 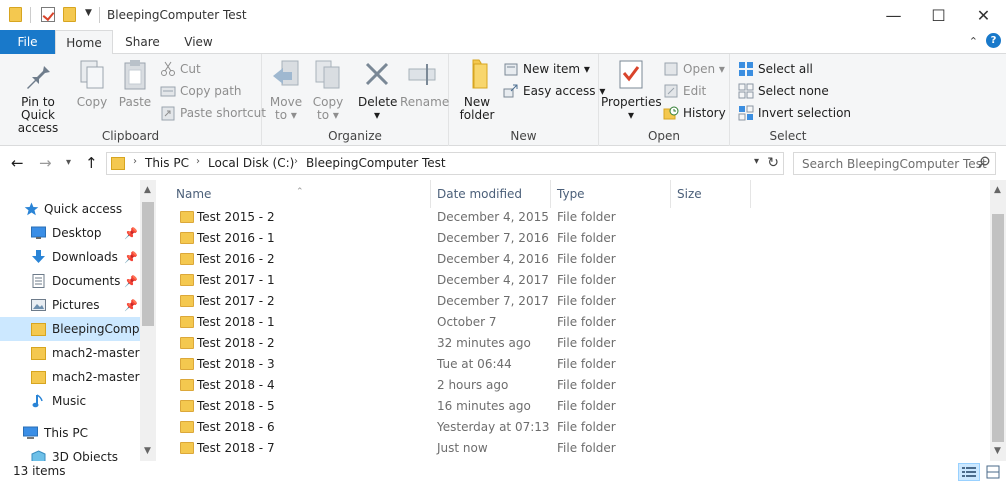 I want to click on paste-button: Paste, so click(x=135, y=83).